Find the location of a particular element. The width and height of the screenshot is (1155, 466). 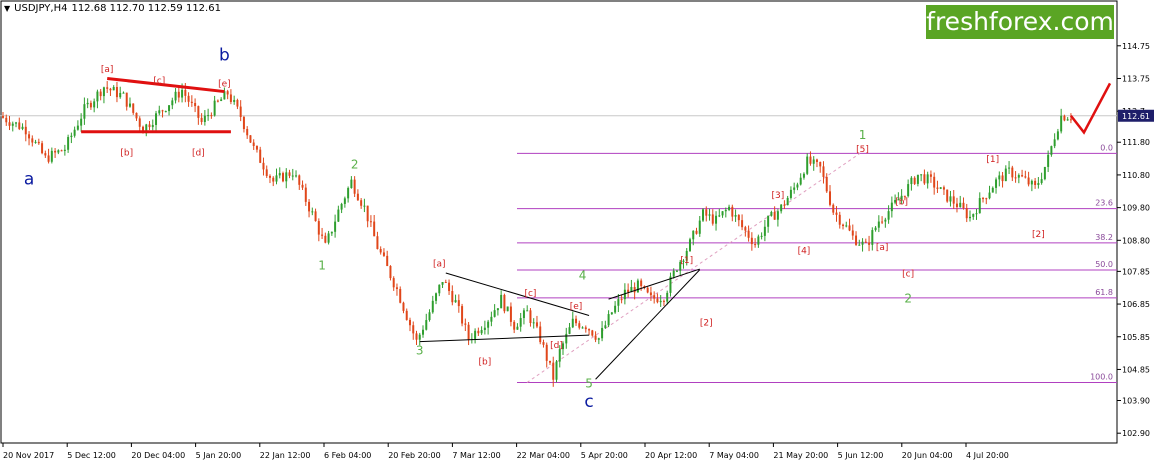

wave-label-green: 2 is located at coordinates (355, 164).